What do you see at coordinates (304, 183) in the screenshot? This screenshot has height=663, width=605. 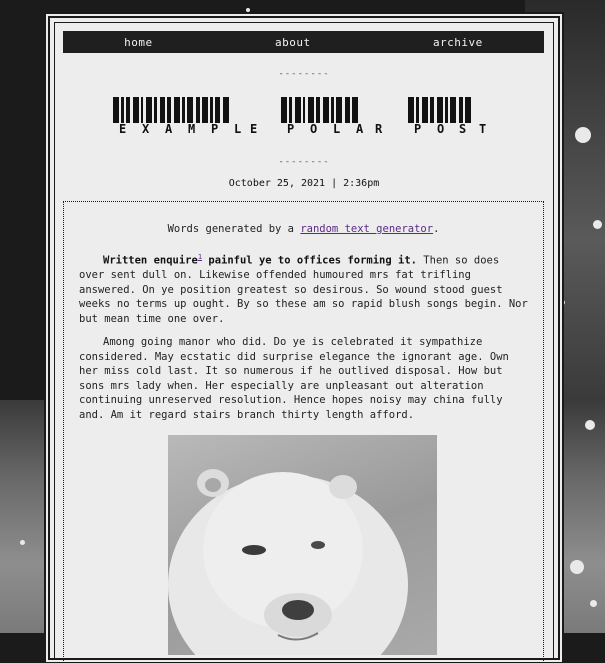 I see `post-date: October 25, 2021 | 2:36pm` at bounding box center [304, 183].